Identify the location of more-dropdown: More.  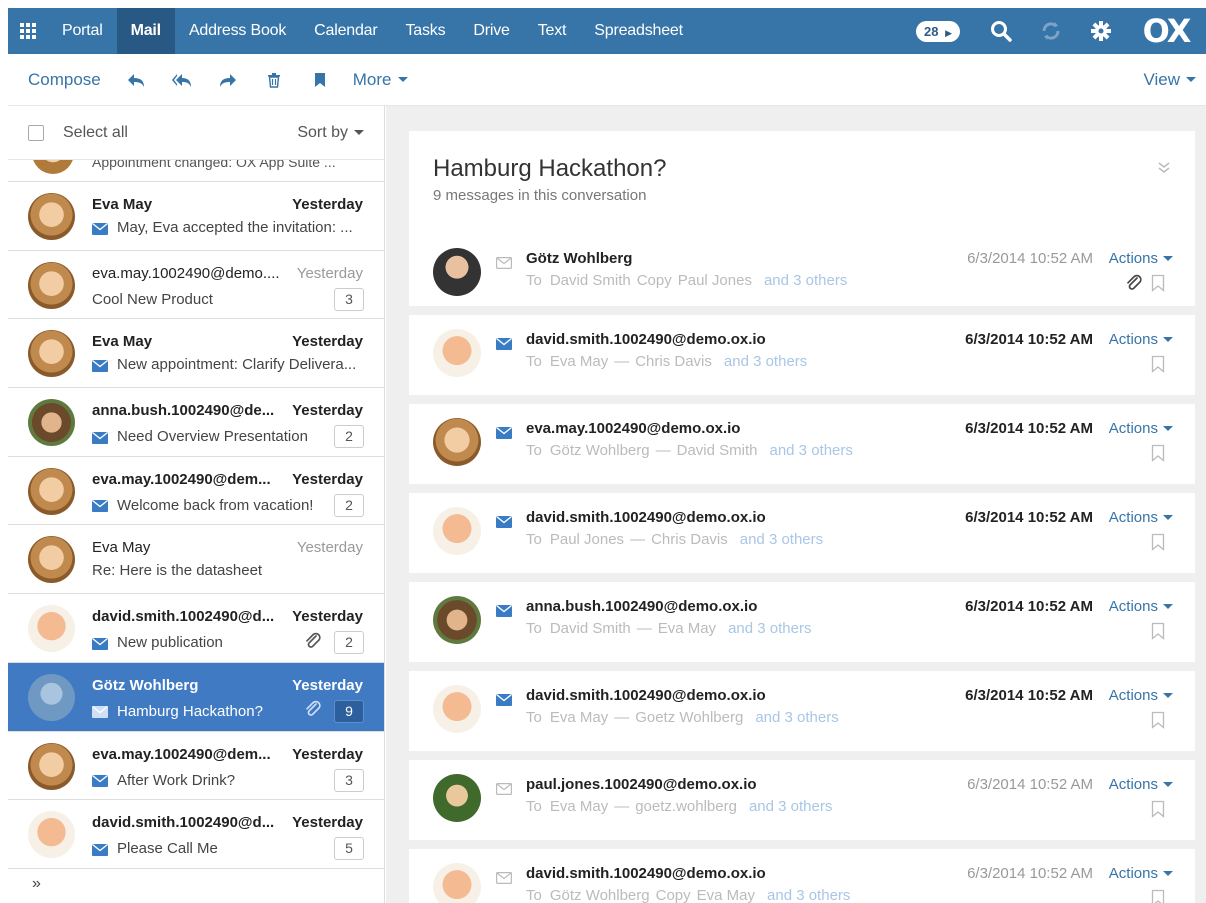
(380, 80).